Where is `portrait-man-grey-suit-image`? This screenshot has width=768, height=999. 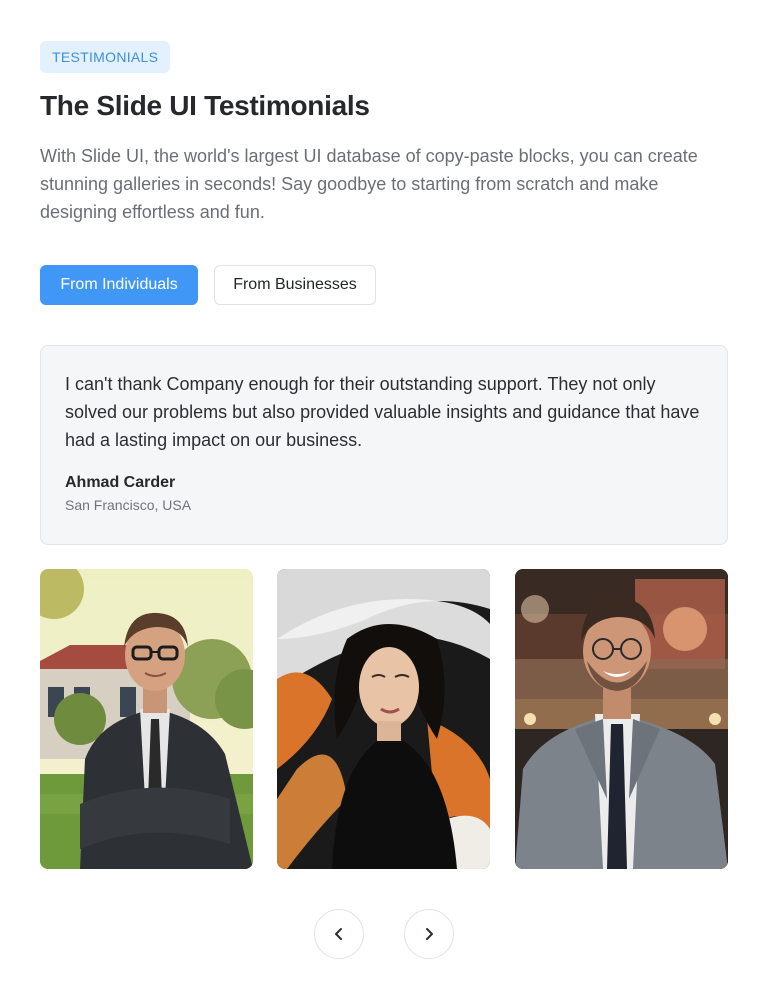 portrait-man-grey-suit-image is located at coordinates (621, 719).